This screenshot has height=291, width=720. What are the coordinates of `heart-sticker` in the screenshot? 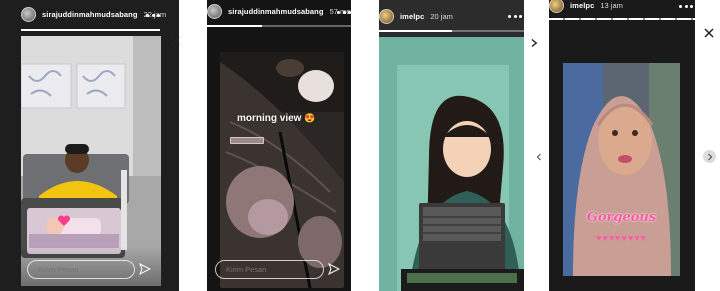 It's located at (64, 220).